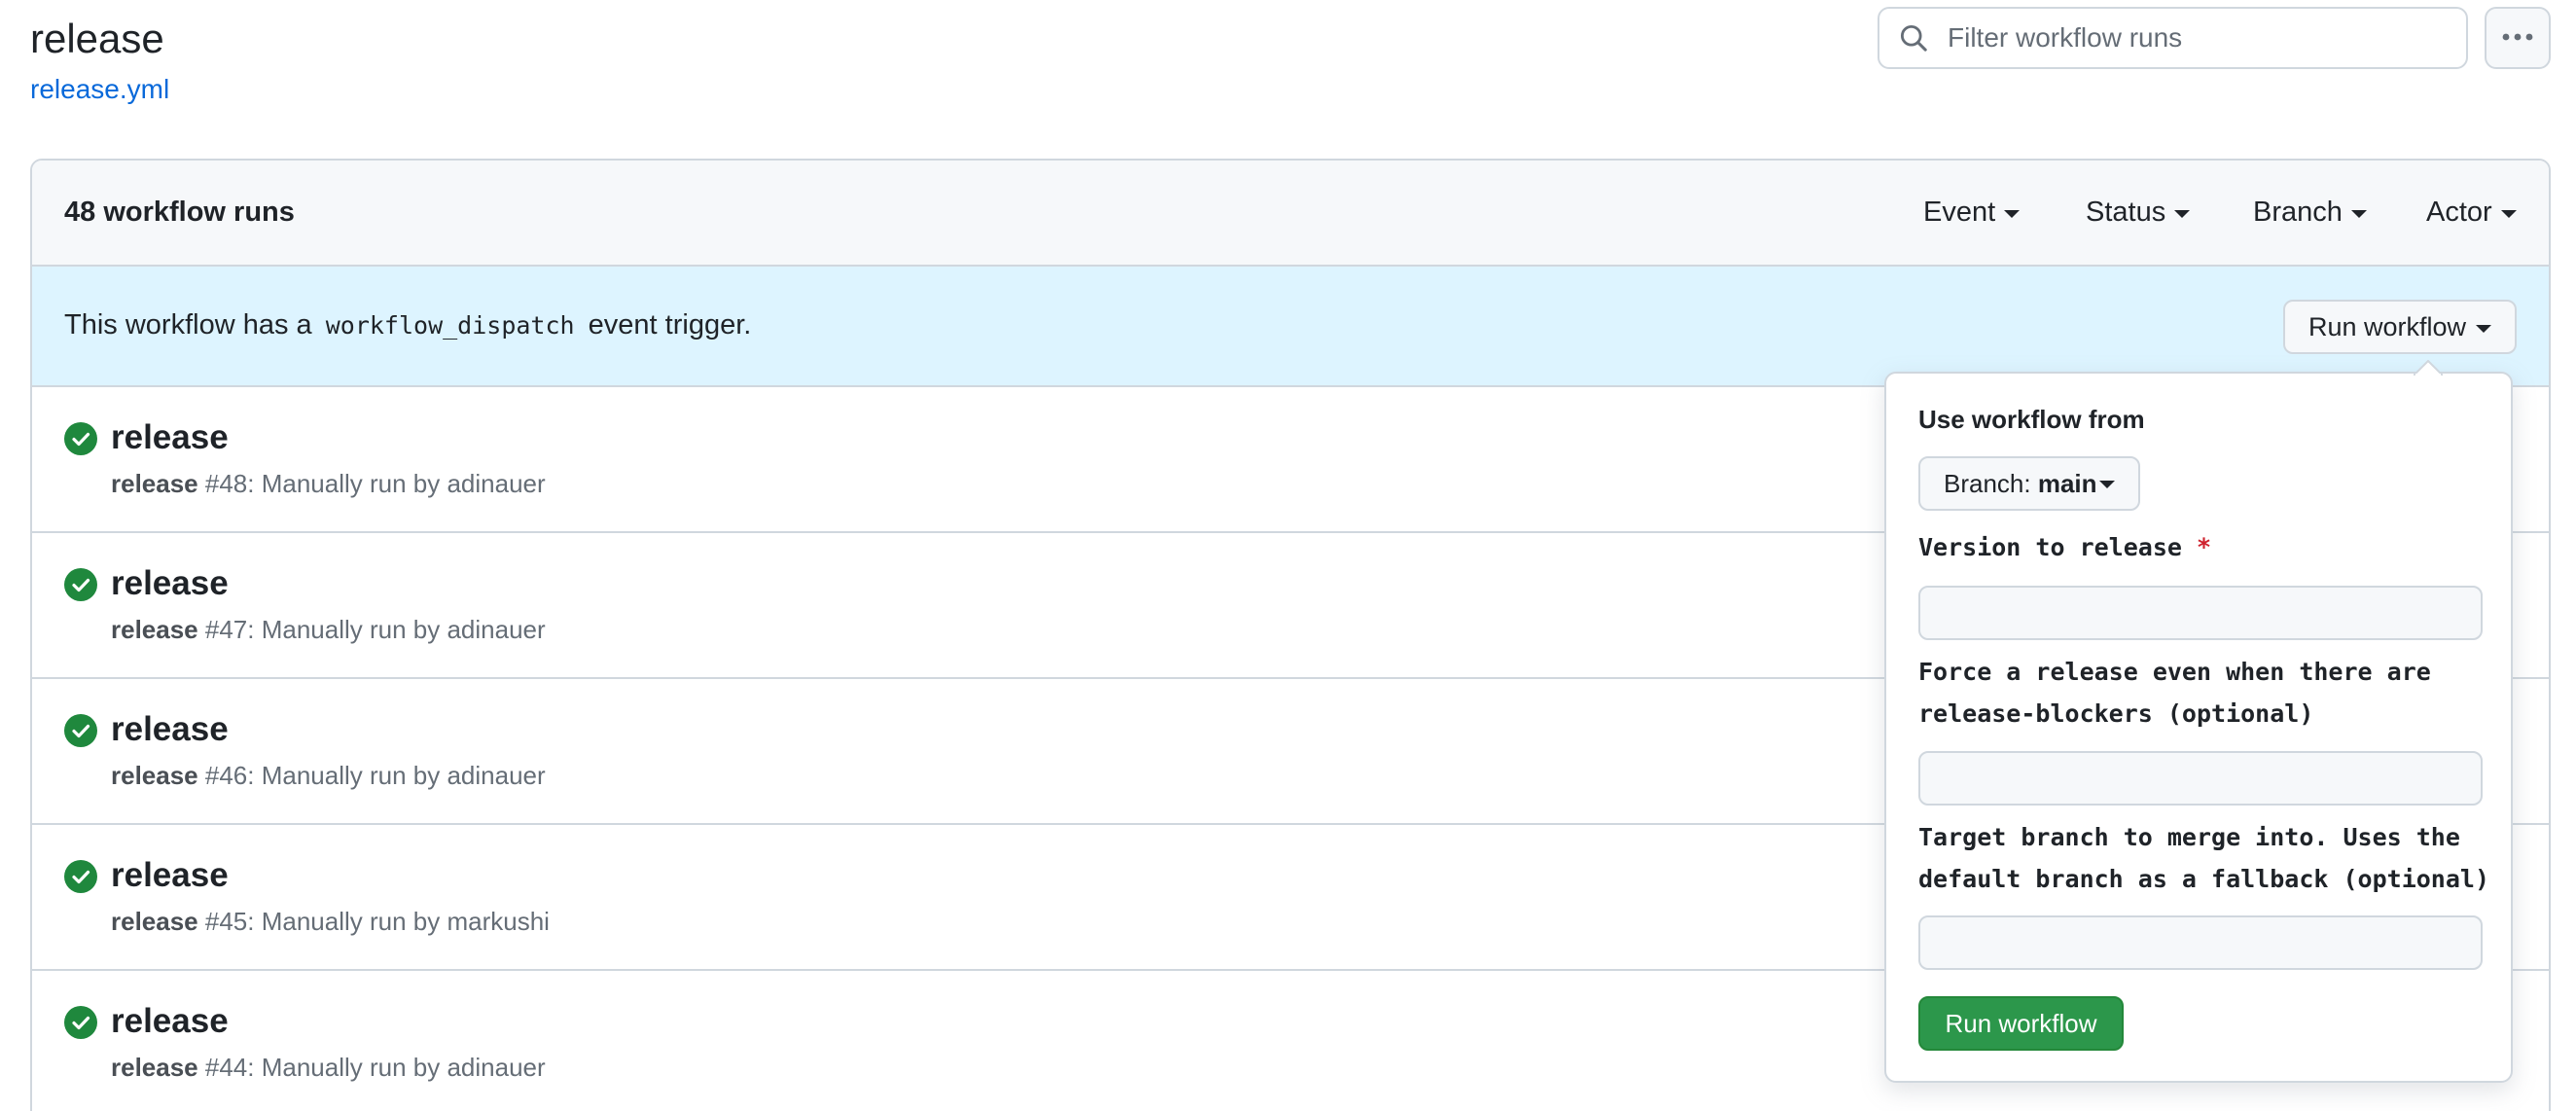 Image resolution: width=2576 pixels, height=1111 pixels. What do you see at coordinates (2198, 38) in the screenshot?
I see `filter-runs-input` at bounding box center [2198, 38].